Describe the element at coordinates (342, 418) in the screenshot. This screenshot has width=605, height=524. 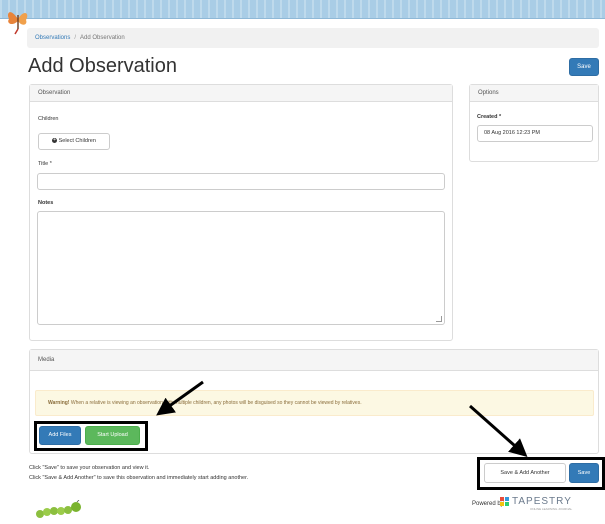
I see `annotation-arrows` at that location.